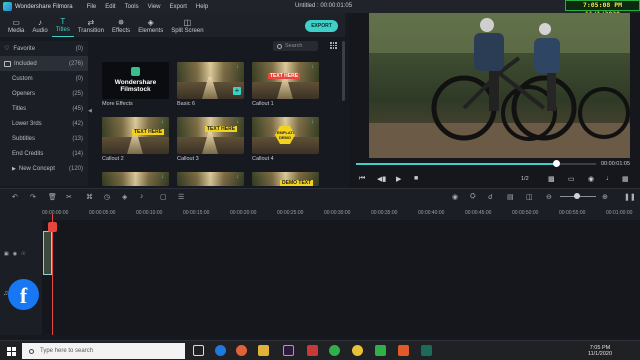  Describe the element at coordinates (44, 153) in the screenshot. I see `sidebar-item-end-credits: End Credits (14)` at that location.